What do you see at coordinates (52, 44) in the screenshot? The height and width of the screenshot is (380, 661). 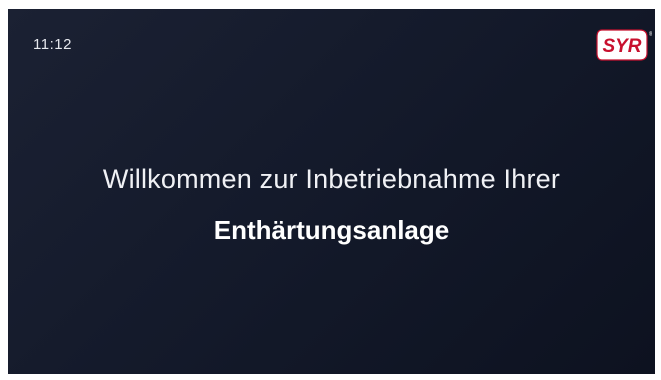 I see `clock: 11:12` at bounding box center [52, 44].